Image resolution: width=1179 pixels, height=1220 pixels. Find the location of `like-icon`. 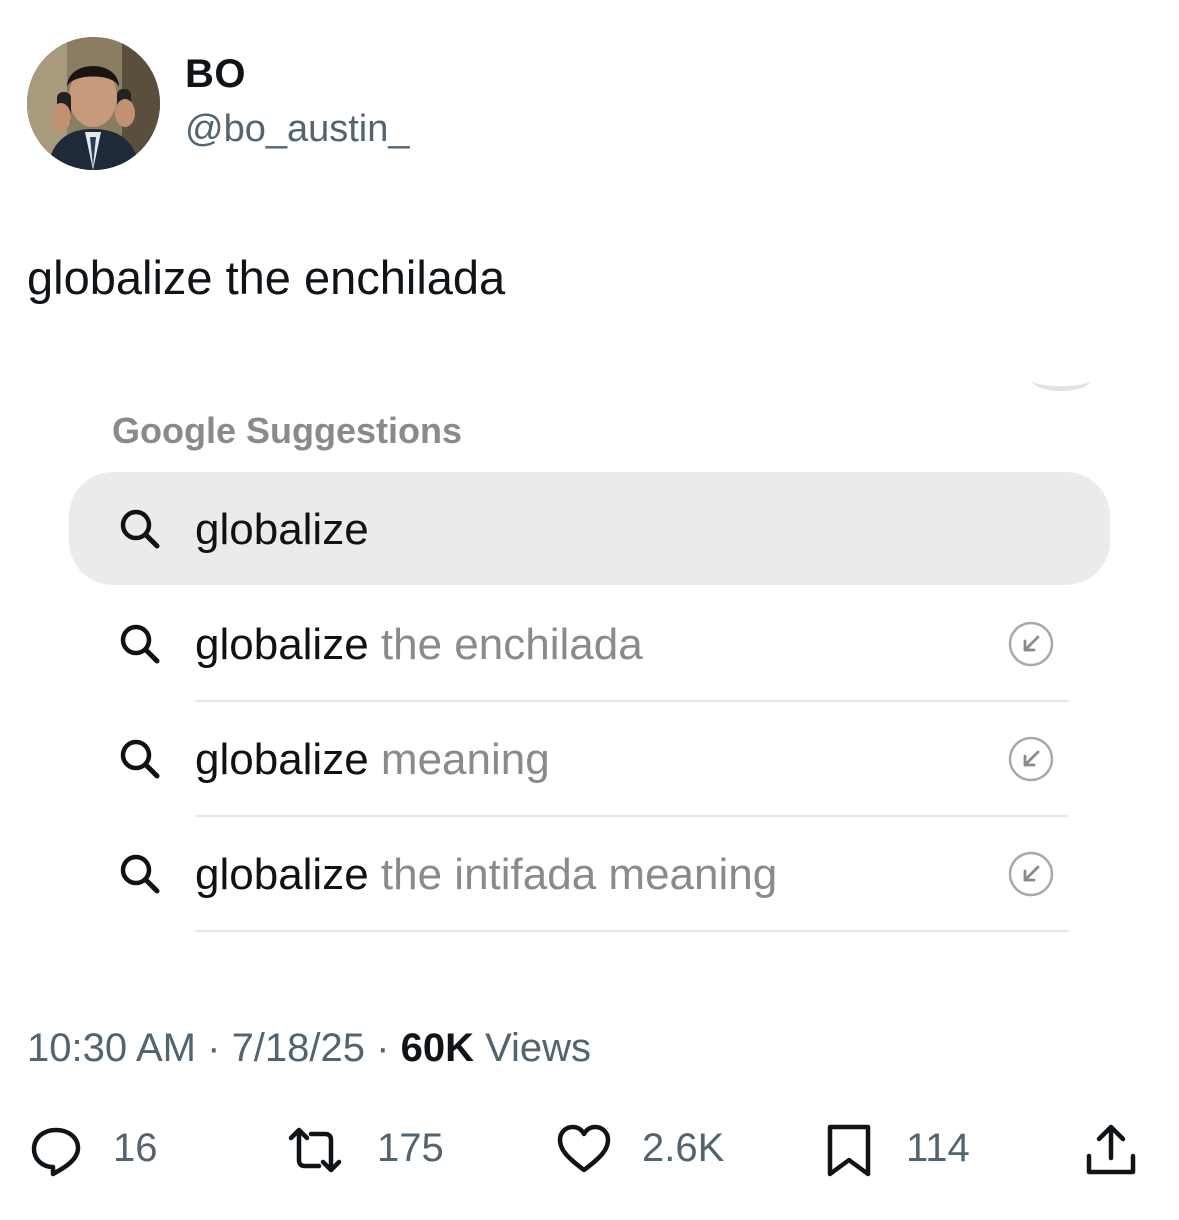

like-icon is located at coordinates (584, 1150).